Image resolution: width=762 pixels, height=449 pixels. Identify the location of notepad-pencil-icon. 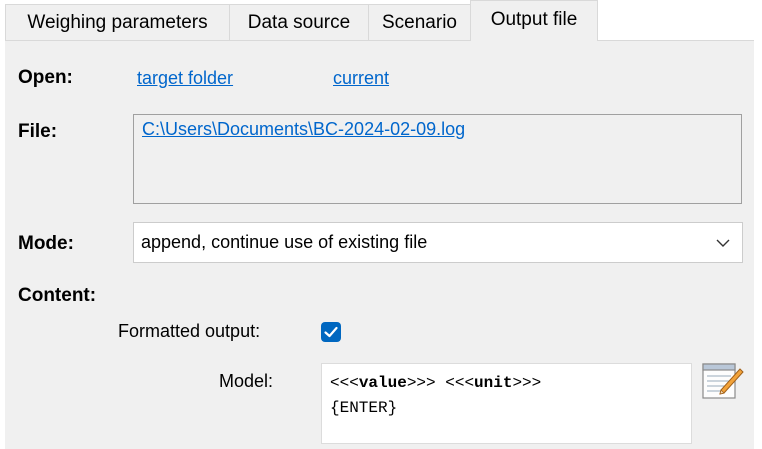
(722, 380).